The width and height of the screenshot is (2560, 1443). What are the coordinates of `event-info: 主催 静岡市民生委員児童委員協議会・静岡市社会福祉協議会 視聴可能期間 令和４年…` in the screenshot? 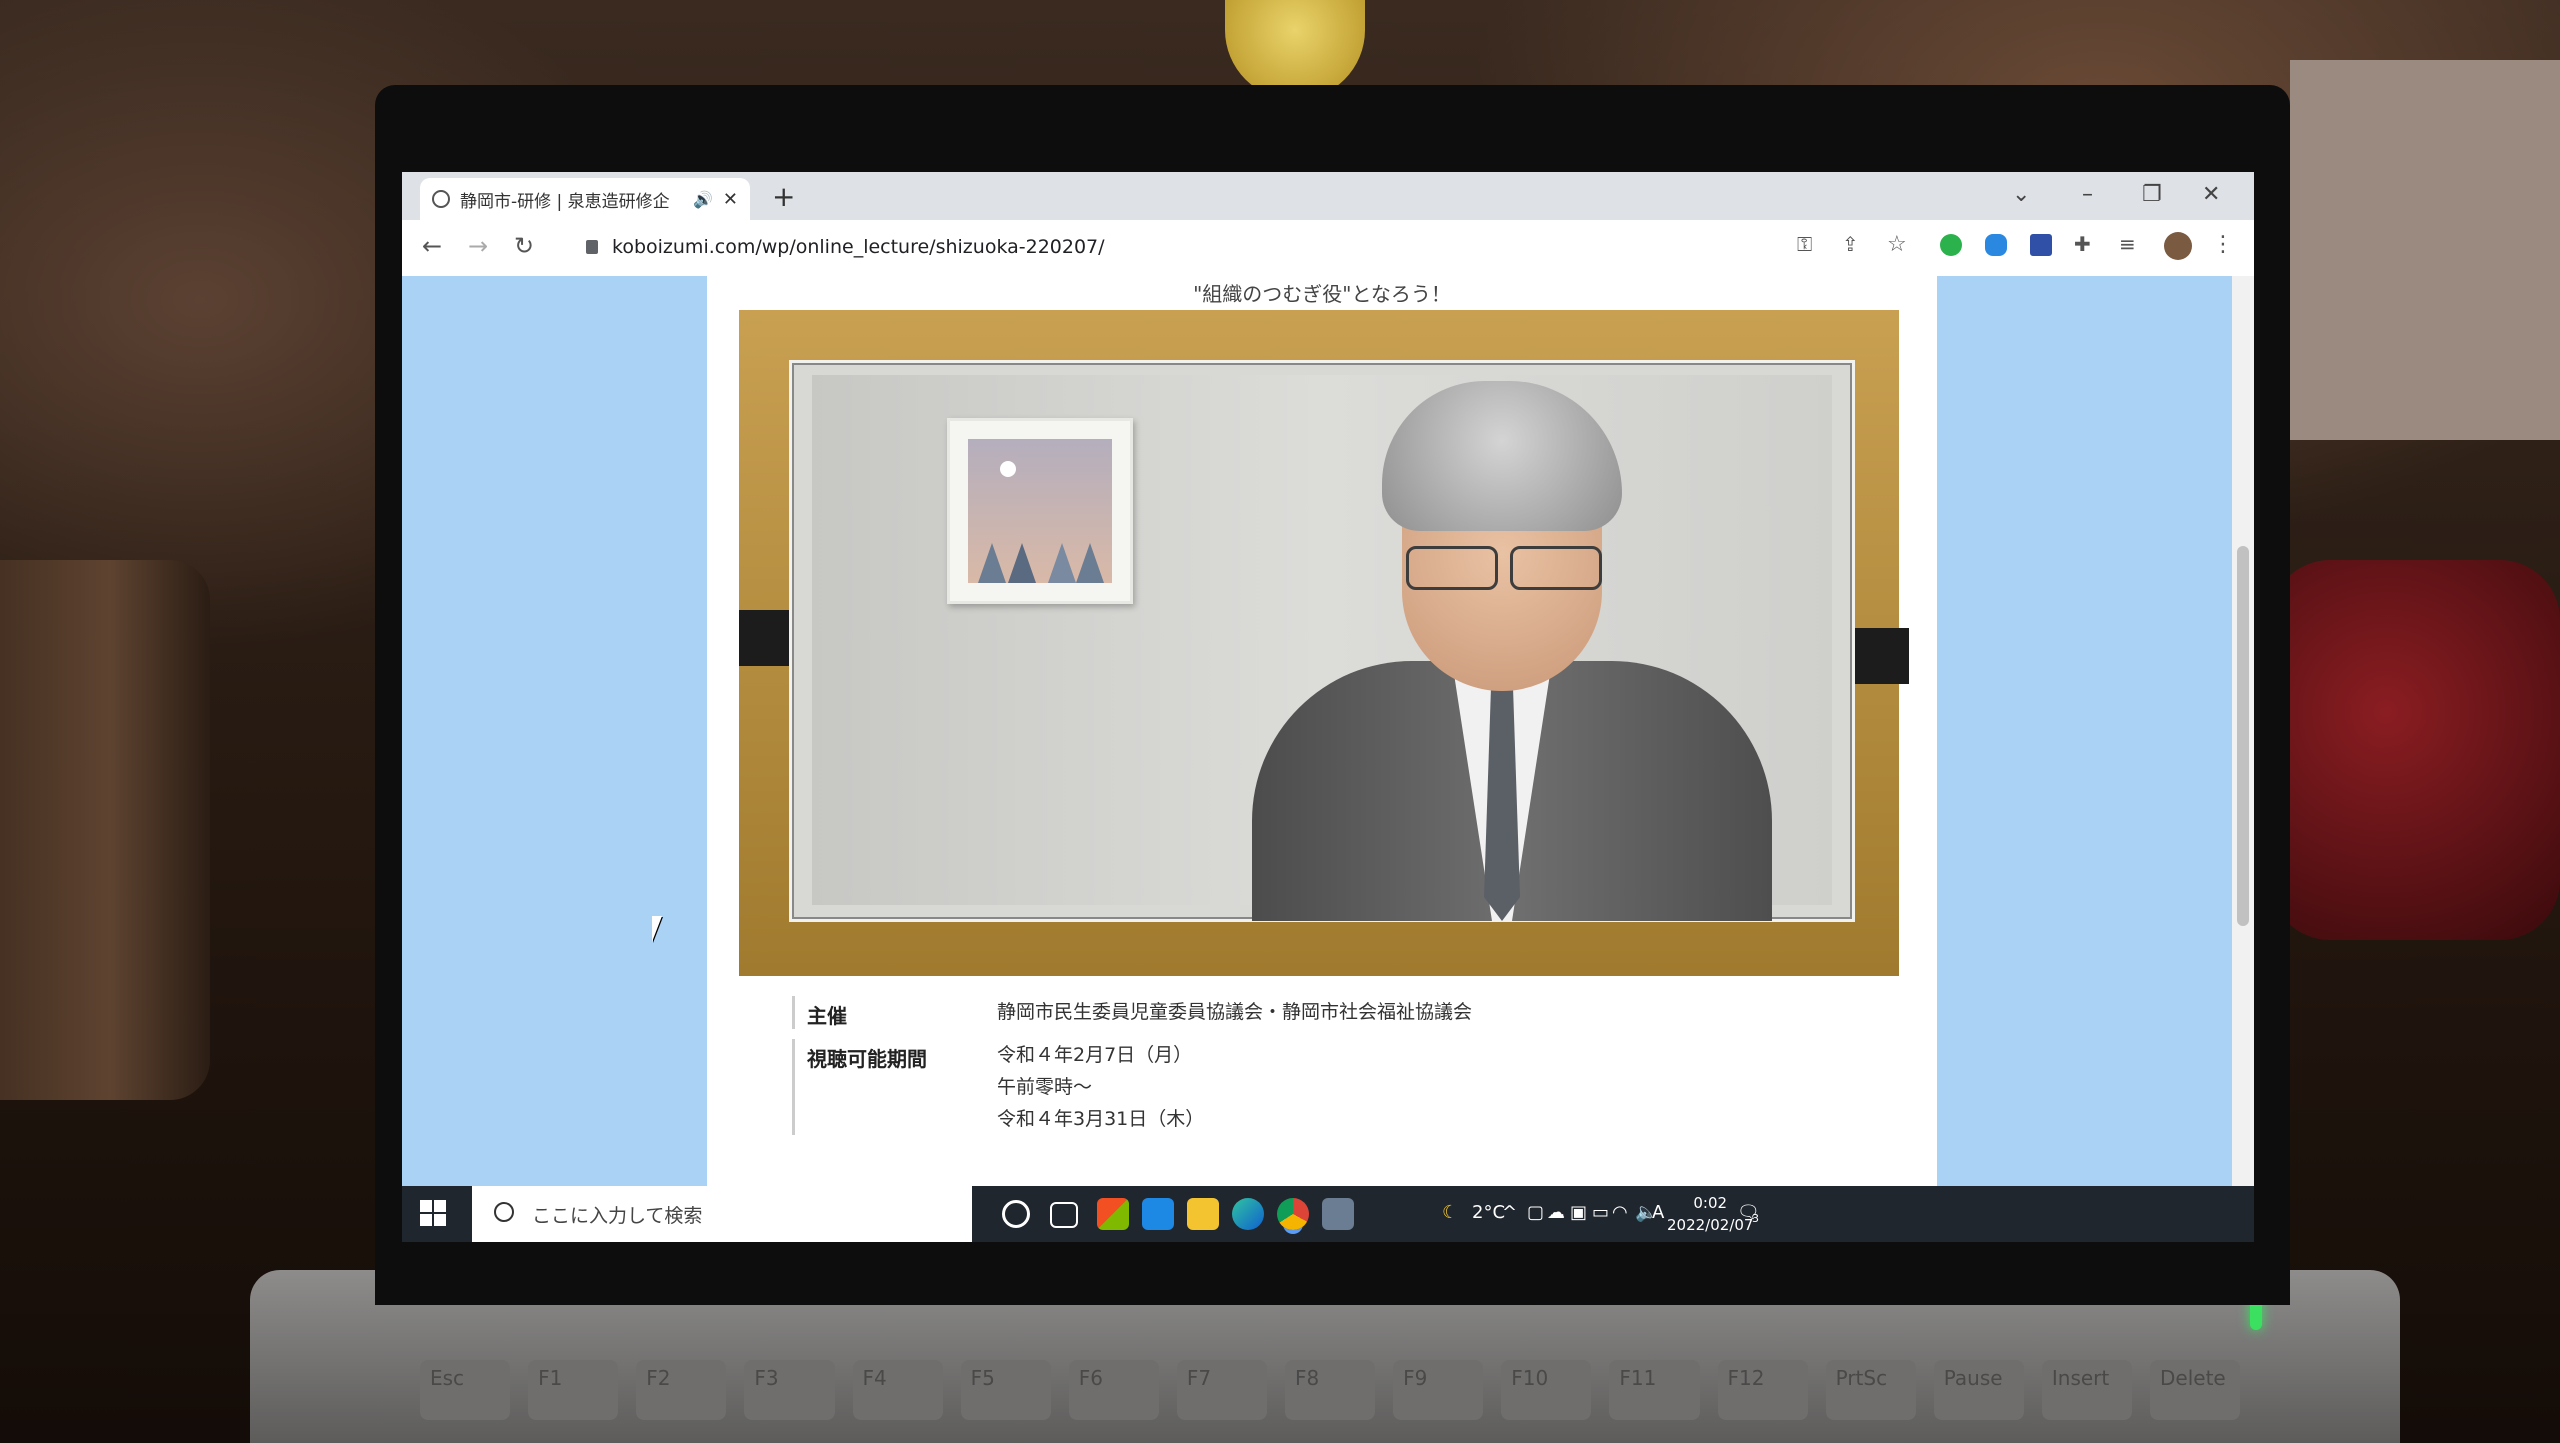 It's located at (1242, 1070).